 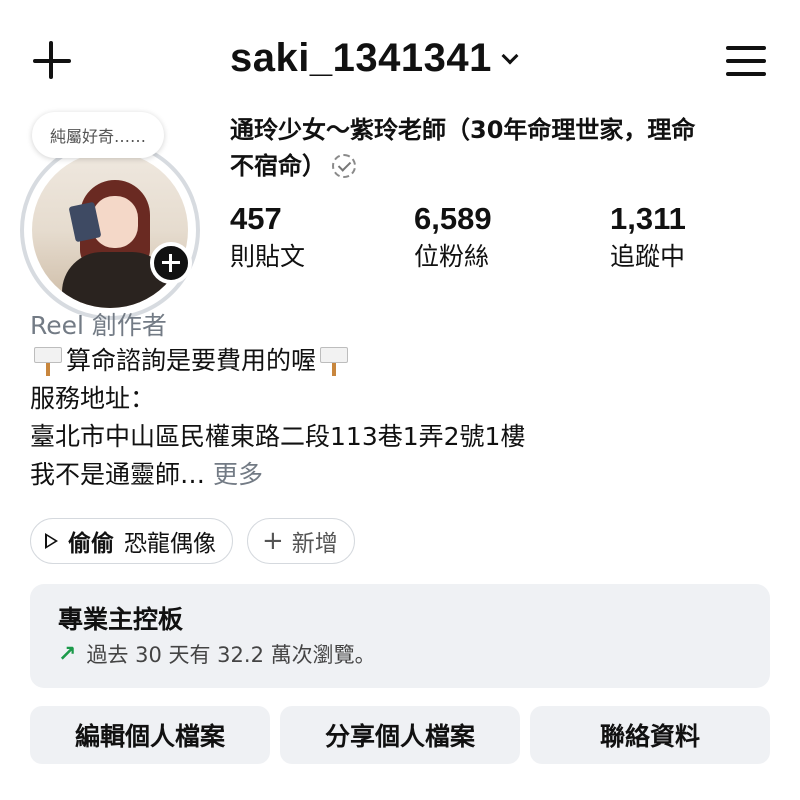 I want to click on trend-up-icon: ↗, so click(x=67, y=654).